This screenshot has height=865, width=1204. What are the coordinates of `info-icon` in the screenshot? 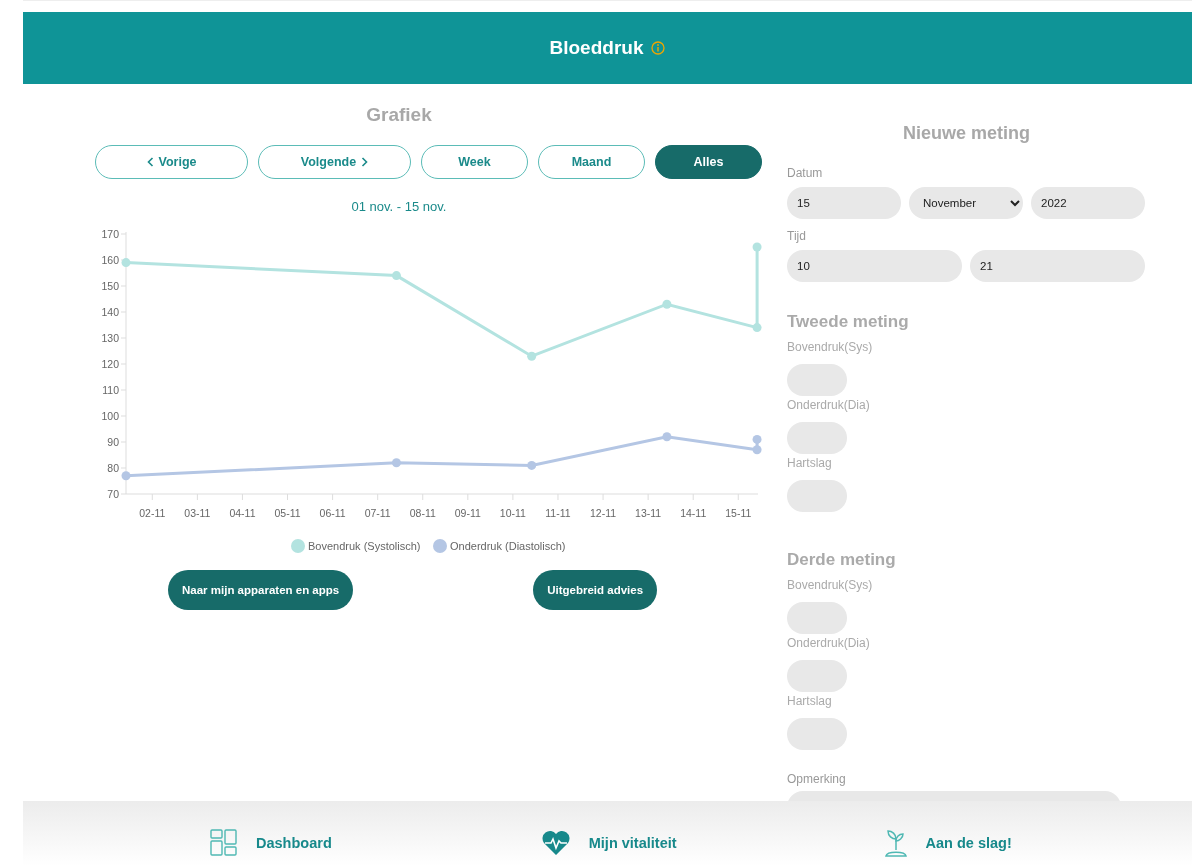 It's located at (658, 48).